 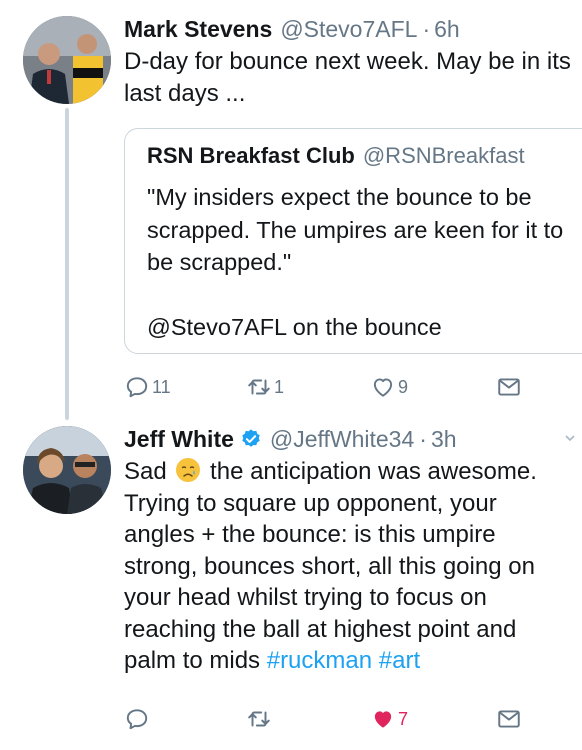 What do you see at coordinates (279, 386) in the screenshot?
I see `retweet-count: 1` at bounding box center [279, 386].